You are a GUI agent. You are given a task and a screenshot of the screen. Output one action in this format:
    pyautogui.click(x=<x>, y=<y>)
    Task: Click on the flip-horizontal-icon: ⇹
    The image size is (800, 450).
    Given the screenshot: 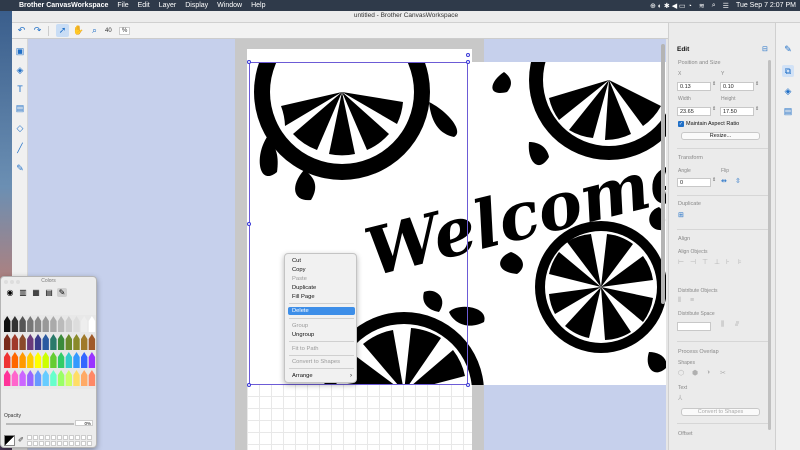 What is the action you would take?
    pyautogui.click(x=724, y=181)
    